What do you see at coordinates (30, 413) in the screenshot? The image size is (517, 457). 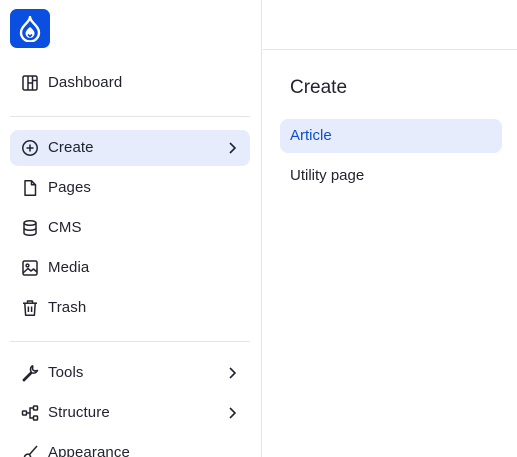 I see `structure-icon` at bounding box center [30, 413].